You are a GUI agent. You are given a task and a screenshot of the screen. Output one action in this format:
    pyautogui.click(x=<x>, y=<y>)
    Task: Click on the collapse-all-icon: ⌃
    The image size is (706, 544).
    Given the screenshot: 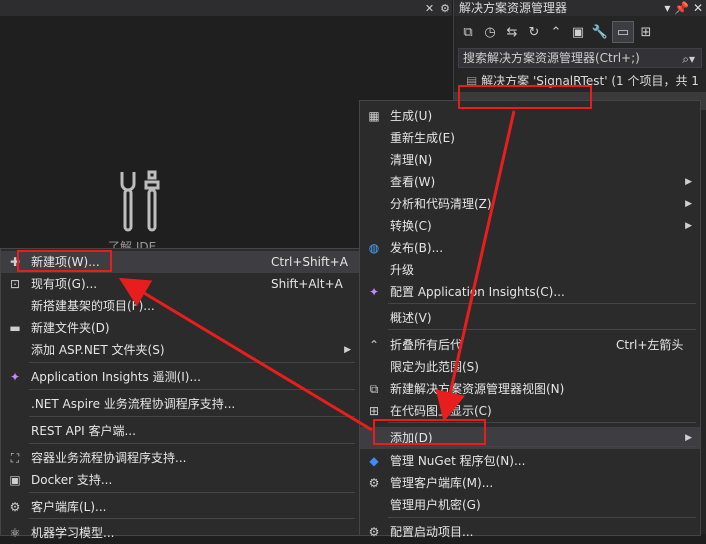 What is the action you would take?
    pyautogui.click(x=556, y=32)
    